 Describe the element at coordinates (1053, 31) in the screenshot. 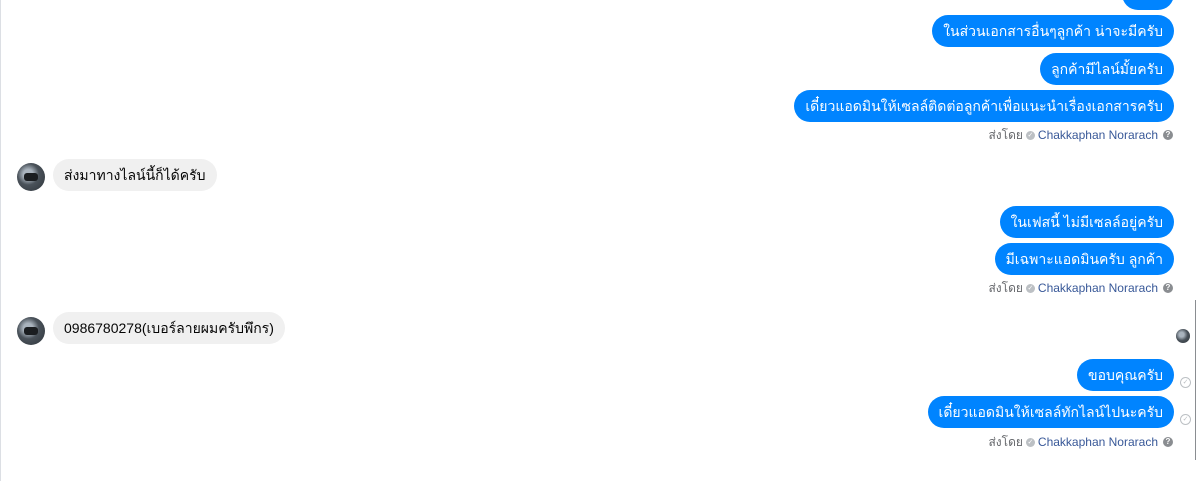

I see `outgoing-message-bubble: ในส่วนเอกสารอื่นๆลูกค้า น่าจะมีครับ` at that location.